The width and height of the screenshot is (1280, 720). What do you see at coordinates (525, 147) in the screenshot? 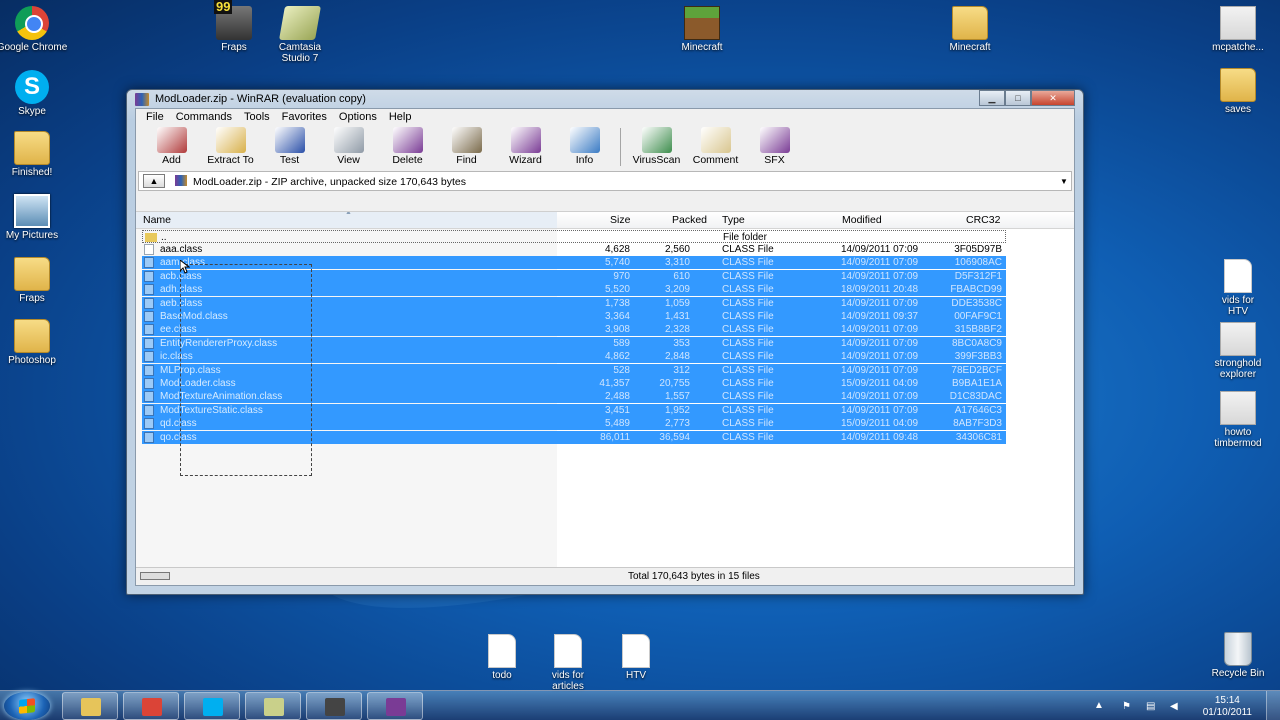
I see `toolbar-button-wizard: Wizard` at bounding box center [525, 147].